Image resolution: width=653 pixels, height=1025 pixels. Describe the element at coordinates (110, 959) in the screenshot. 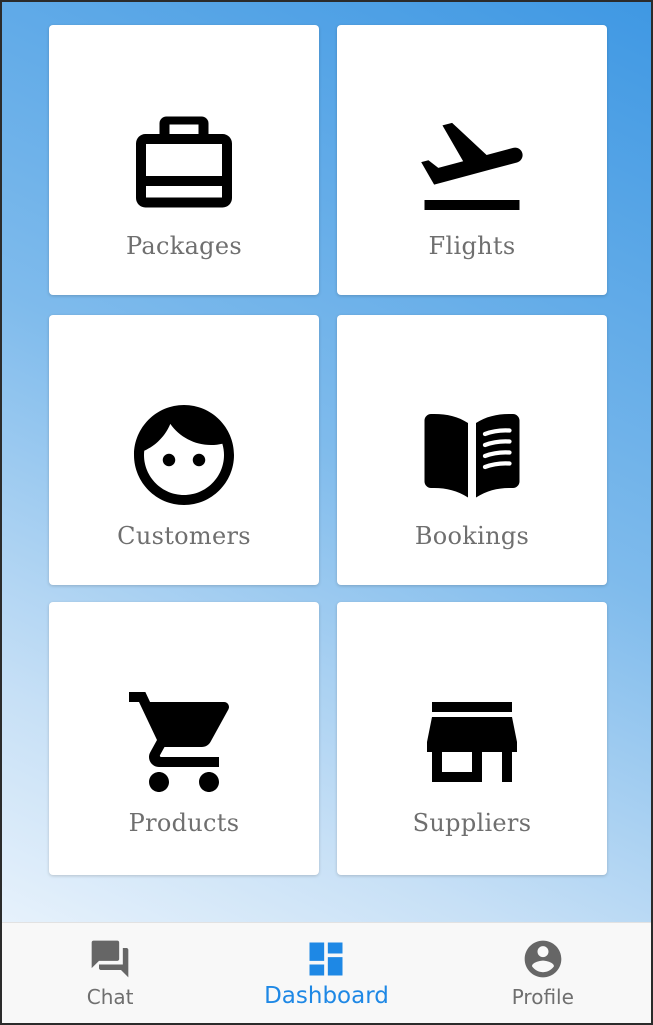

I see `chat-icon` at that location.